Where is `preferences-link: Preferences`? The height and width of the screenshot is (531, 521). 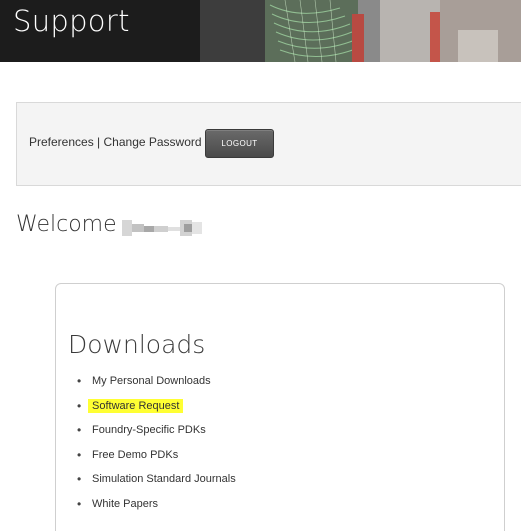 preferences-link: Preferences is located at coordinates (61, 142).